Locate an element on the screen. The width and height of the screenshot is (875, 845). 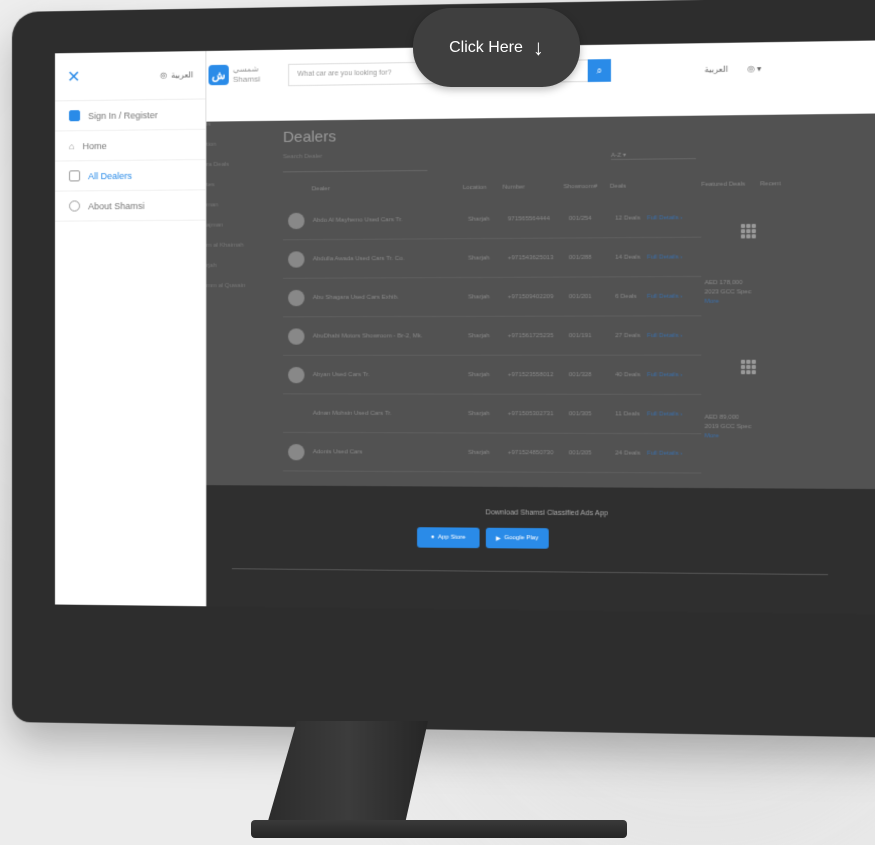
sort-value: A-Z is located at coordinates (616, 155).